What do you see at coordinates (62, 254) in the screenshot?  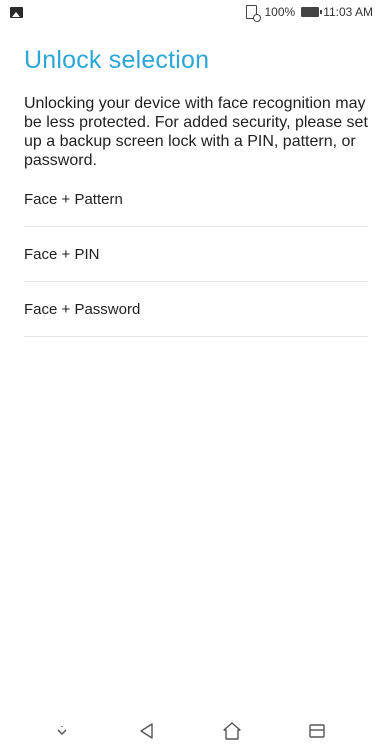 I see `option-label: Face + PIN` at bounding box center [62, 254].